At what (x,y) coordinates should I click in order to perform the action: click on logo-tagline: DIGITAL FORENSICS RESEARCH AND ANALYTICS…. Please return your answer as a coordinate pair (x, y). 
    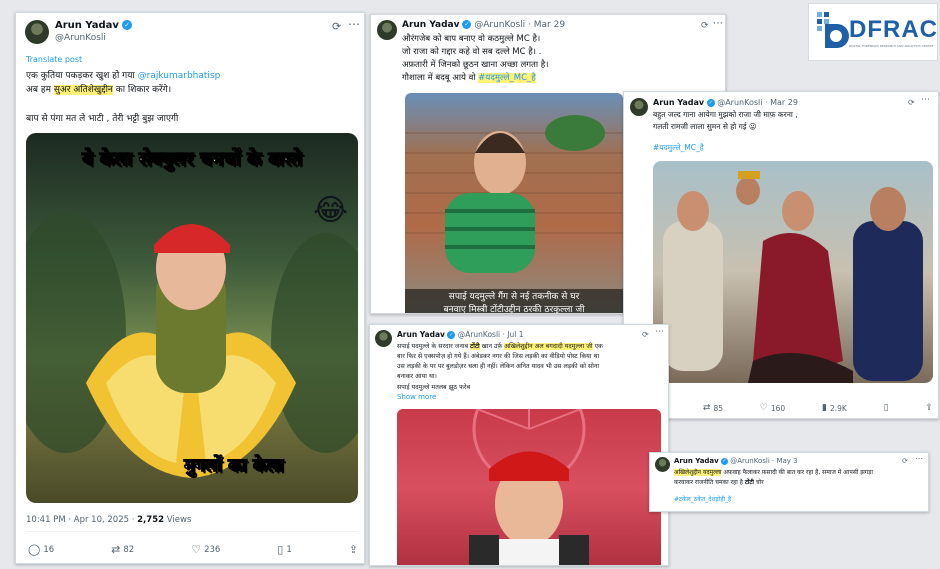
    Looking at the image, I should click on (891, 46).